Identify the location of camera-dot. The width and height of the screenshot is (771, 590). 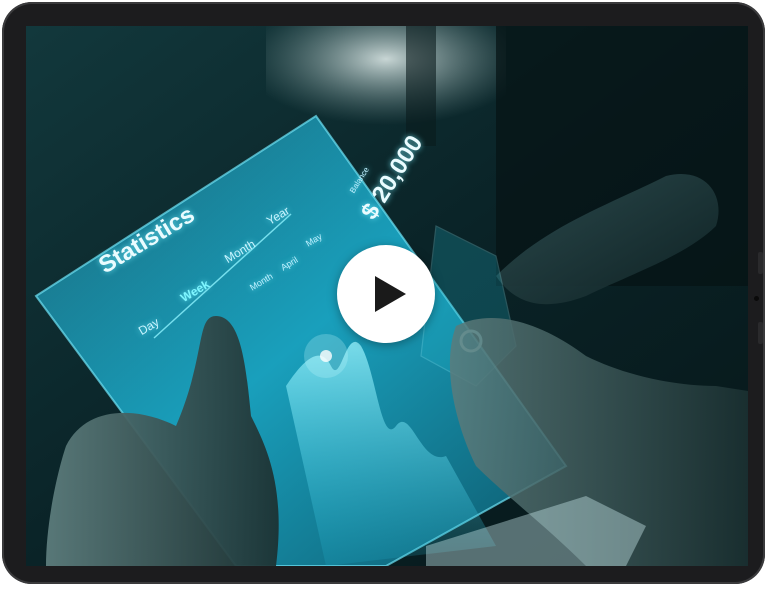
(756, 298).